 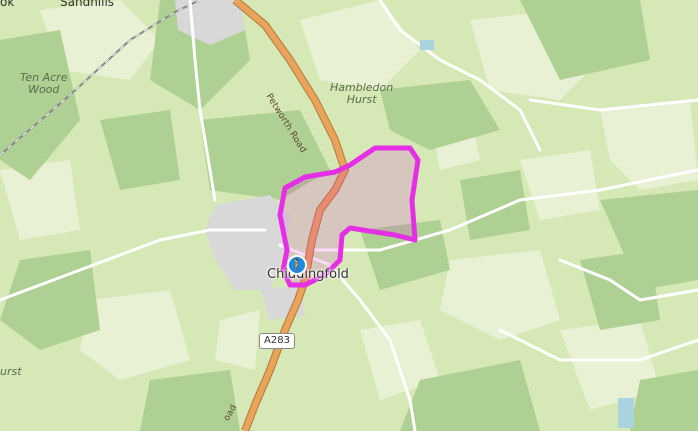 What do you see at coordinates (11, 371) in the screenshot?
I see `hurst-label: urst` at bounding box center [11, 371].